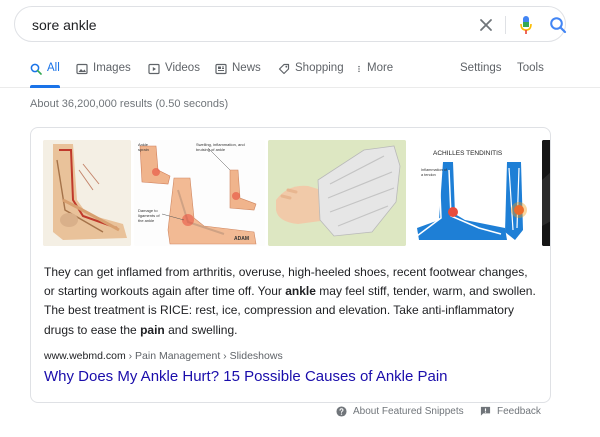  I want to click on cite-path: › Pain Management › Slideshows, so click(204, 356).